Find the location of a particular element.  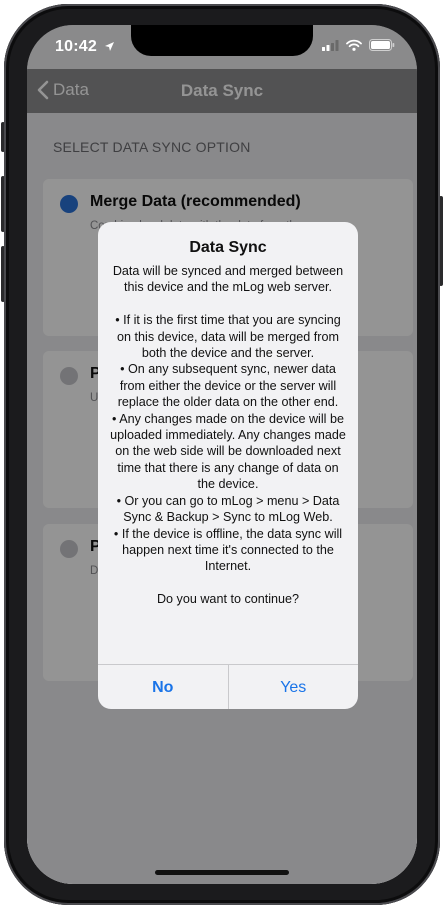

status-icons is located at coordinates (358, 45).